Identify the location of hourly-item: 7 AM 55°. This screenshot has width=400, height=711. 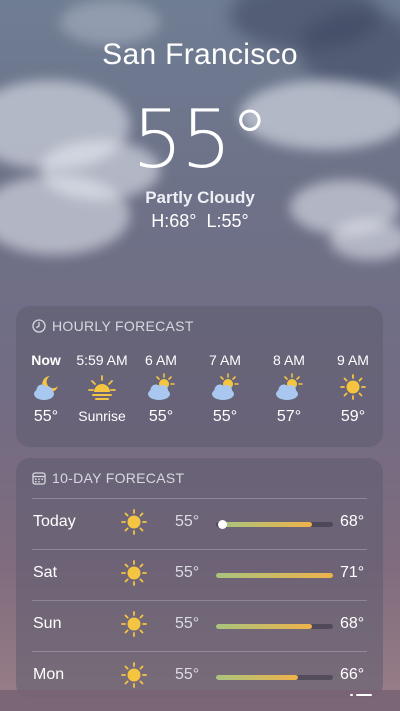
(225, 389).